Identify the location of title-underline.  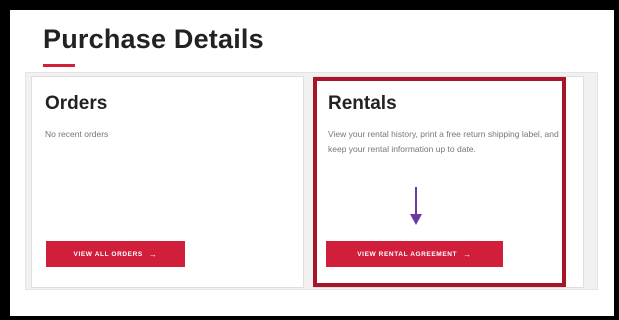
(59, 65).